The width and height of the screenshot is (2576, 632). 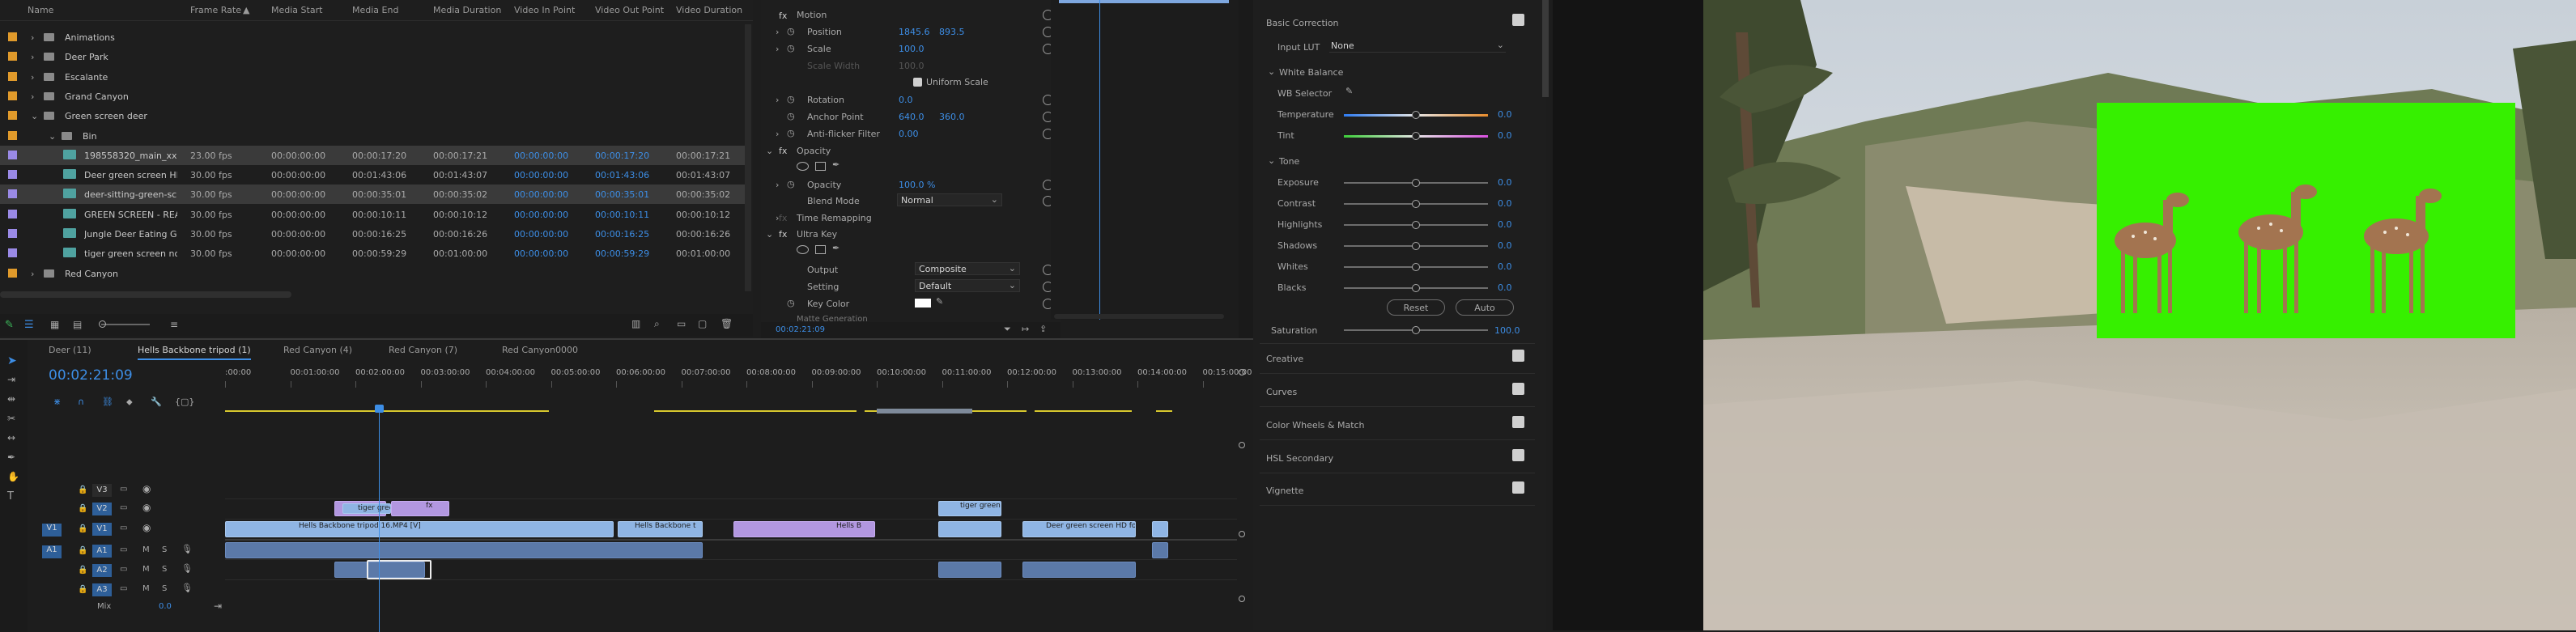 What do you see at coordinates (1311, 72) in the screenshot?
I see `white-balance-header: White Balance` at bounding box center [1311, 72].